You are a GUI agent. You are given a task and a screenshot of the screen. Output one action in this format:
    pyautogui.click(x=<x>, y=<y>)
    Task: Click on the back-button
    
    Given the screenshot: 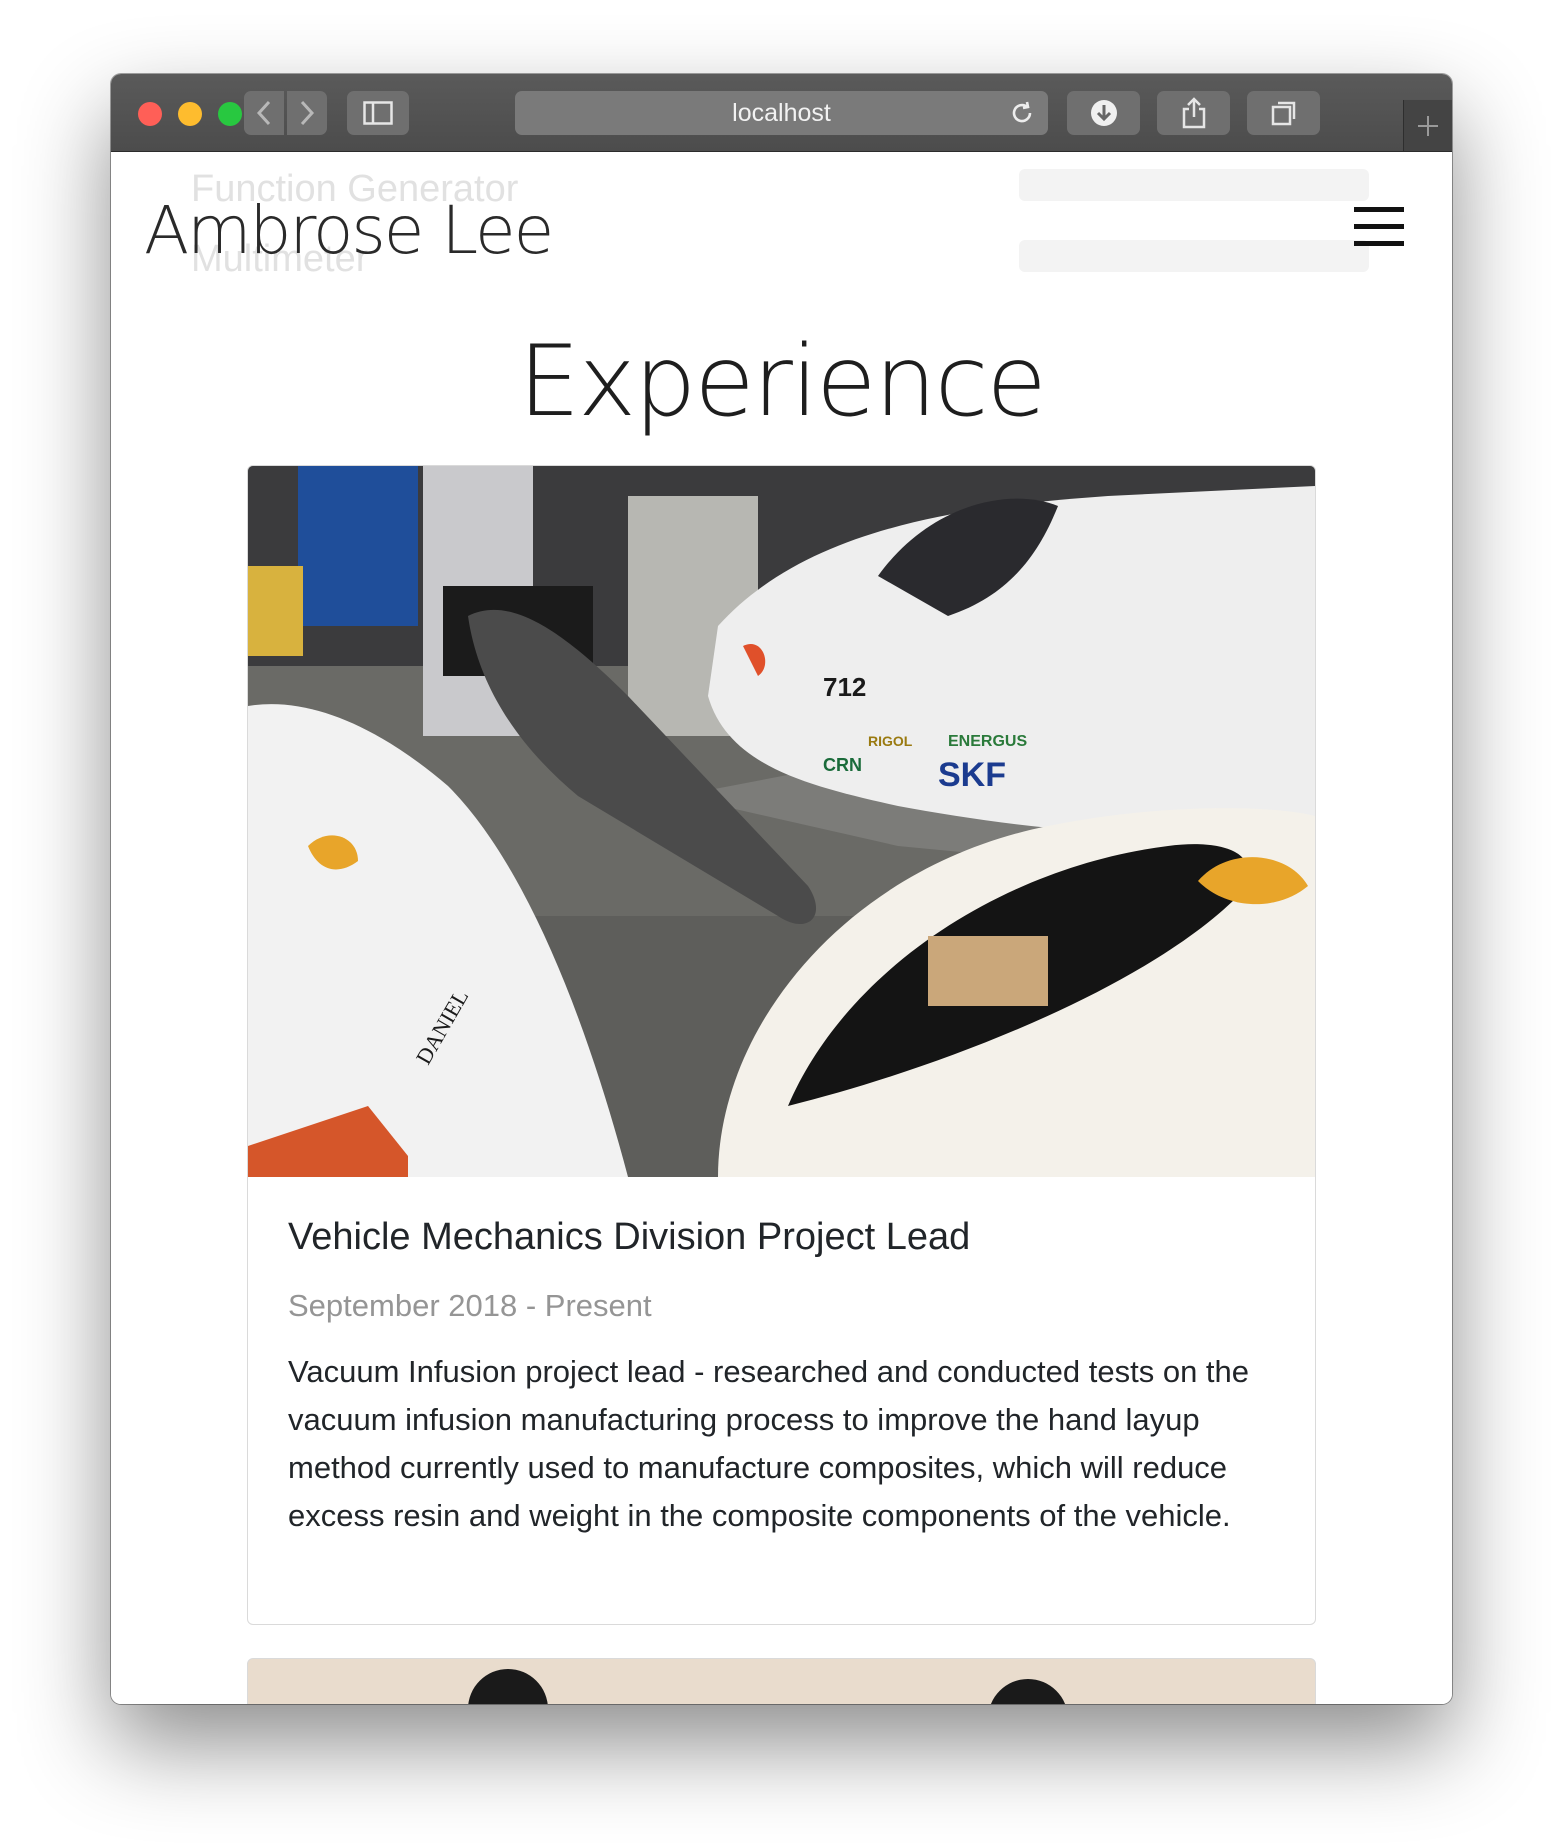 What is the action you would take?
    pyautogui.click(x=264, y=113)
    